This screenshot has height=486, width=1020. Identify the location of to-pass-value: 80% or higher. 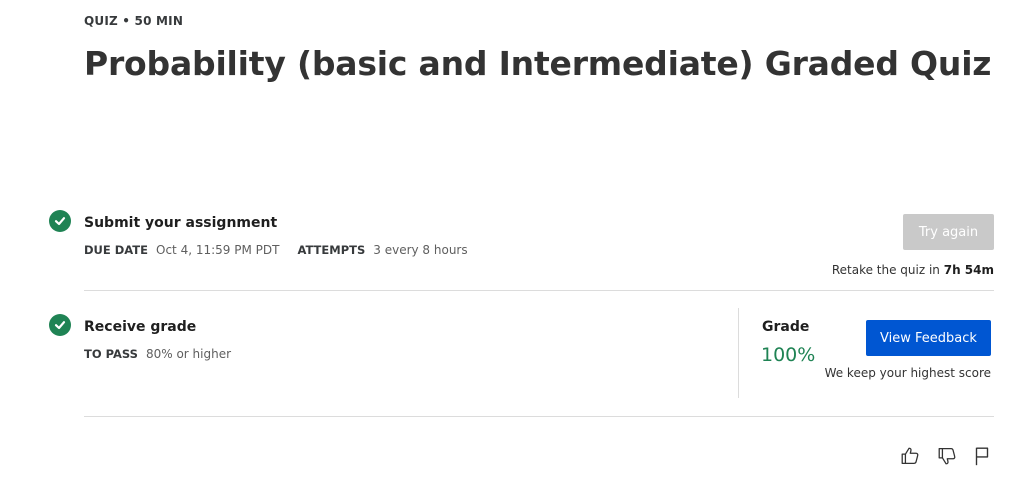
(188, 354).